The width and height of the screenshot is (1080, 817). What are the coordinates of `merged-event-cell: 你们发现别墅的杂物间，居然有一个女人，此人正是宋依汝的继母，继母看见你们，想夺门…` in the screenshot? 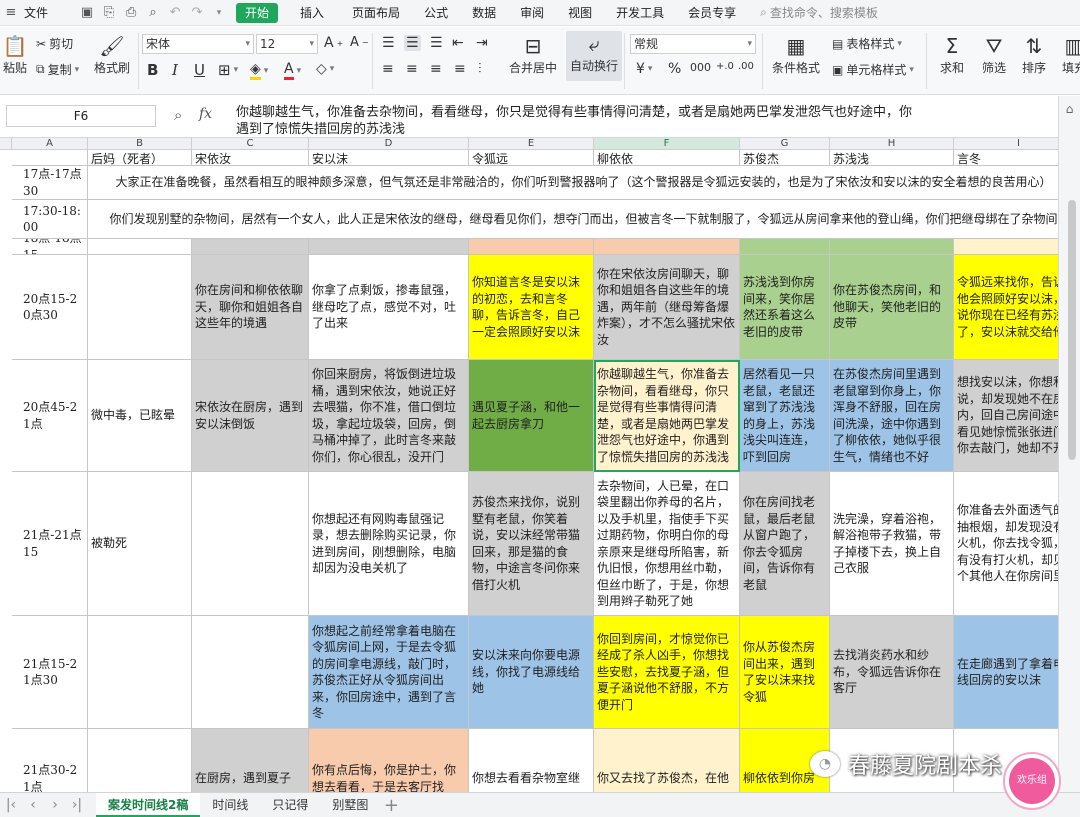 It's located at (584, 219).